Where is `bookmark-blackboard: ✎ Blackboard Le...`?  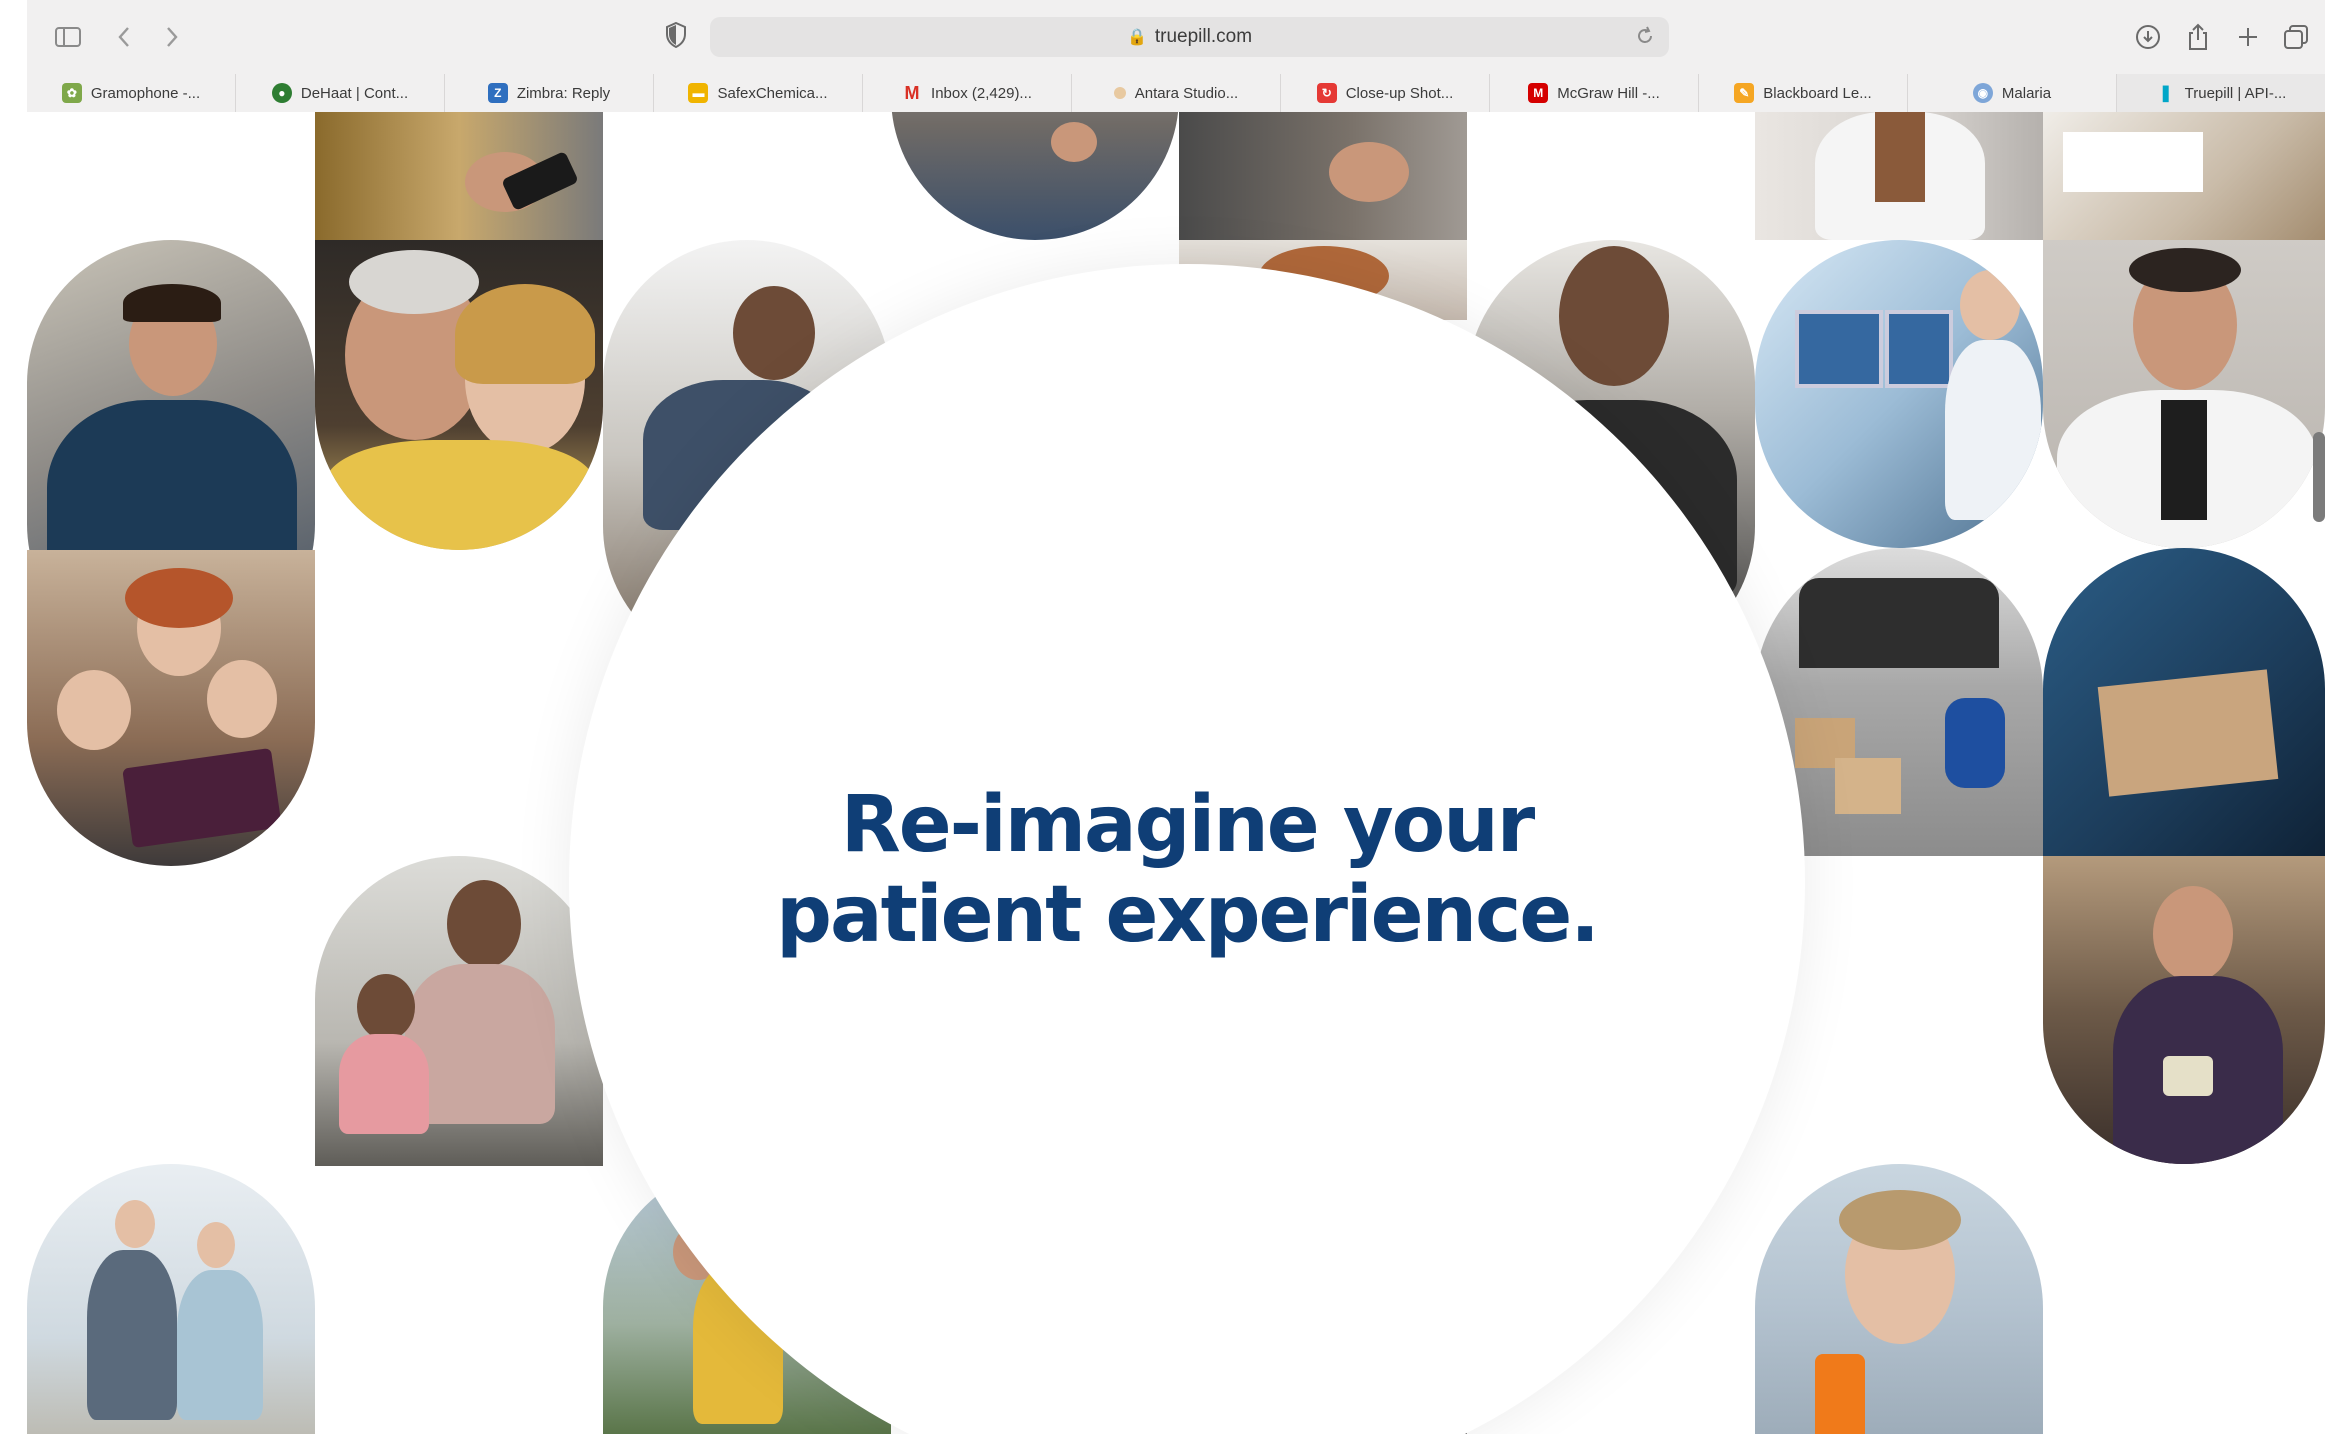
bookmark-blackboard: ✎ Blackboard Le... is located at coordinates (1802, 93).